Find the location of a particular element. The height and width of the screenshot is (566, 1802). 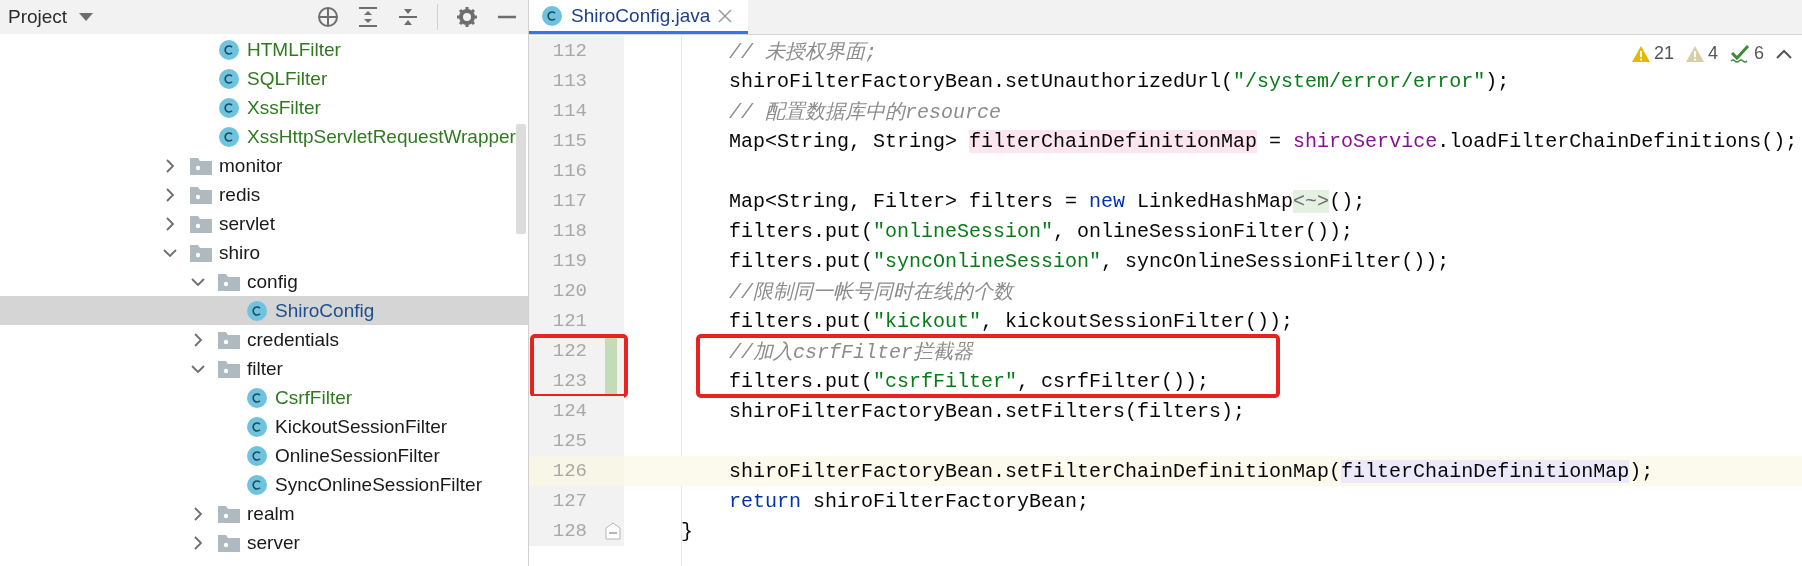

line-number: 114 is located at coordinates (569, 111).